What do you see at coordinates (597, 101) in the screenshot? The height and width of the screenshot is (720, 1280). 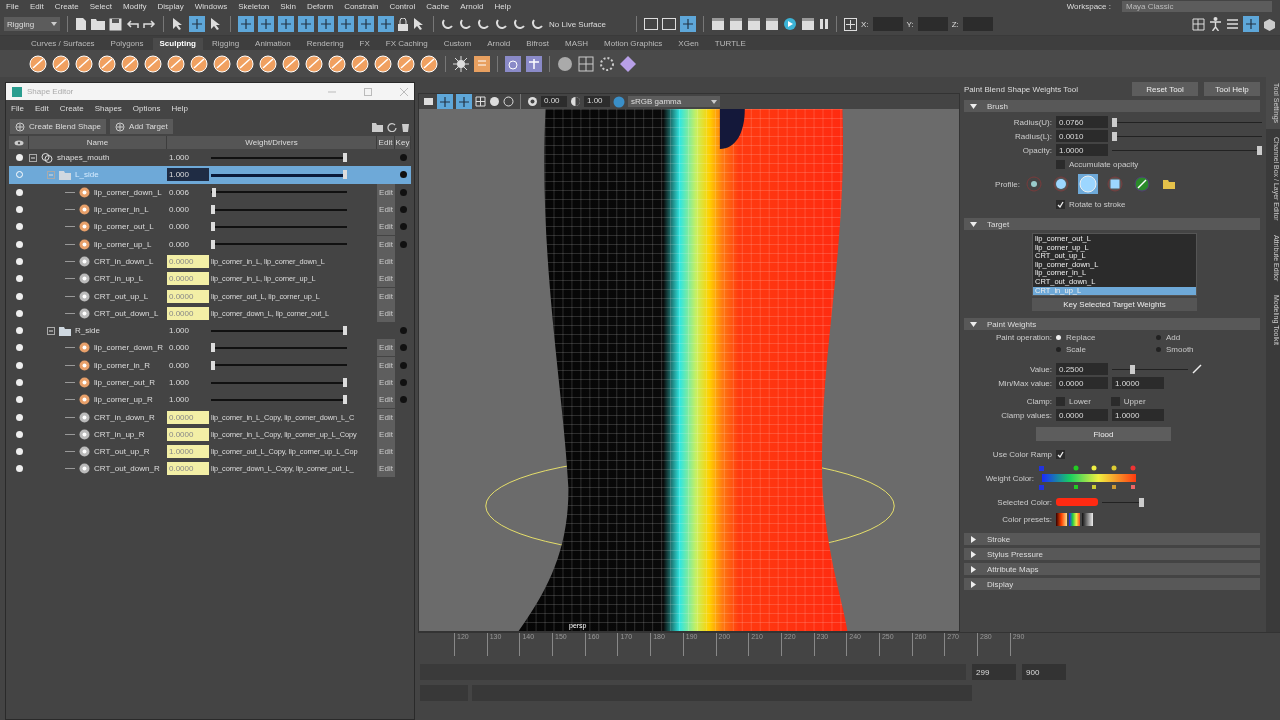 I see `gamma-field: 1.00` at bounding box center [597, 101].